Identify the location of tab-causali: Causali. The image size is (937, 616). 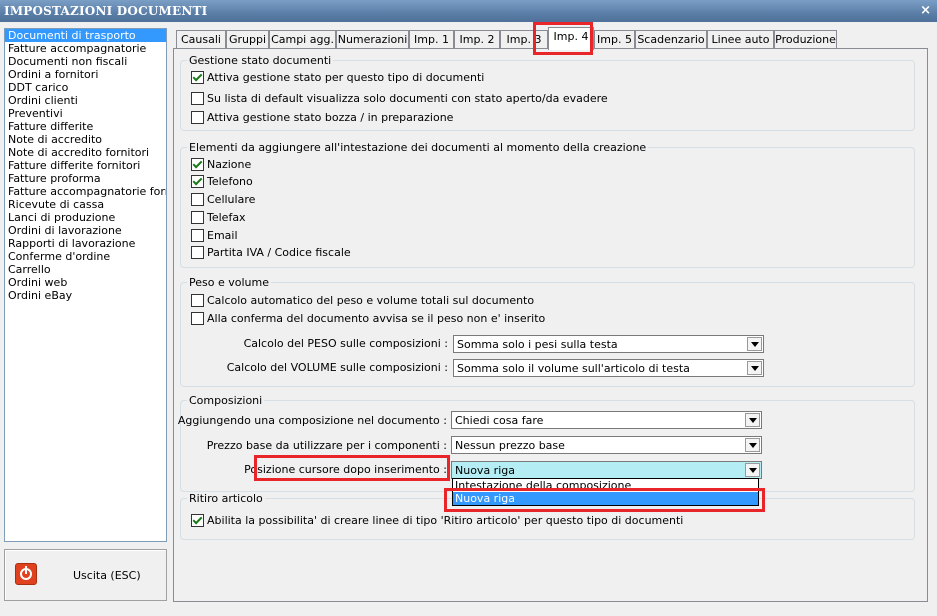
(201, 39).